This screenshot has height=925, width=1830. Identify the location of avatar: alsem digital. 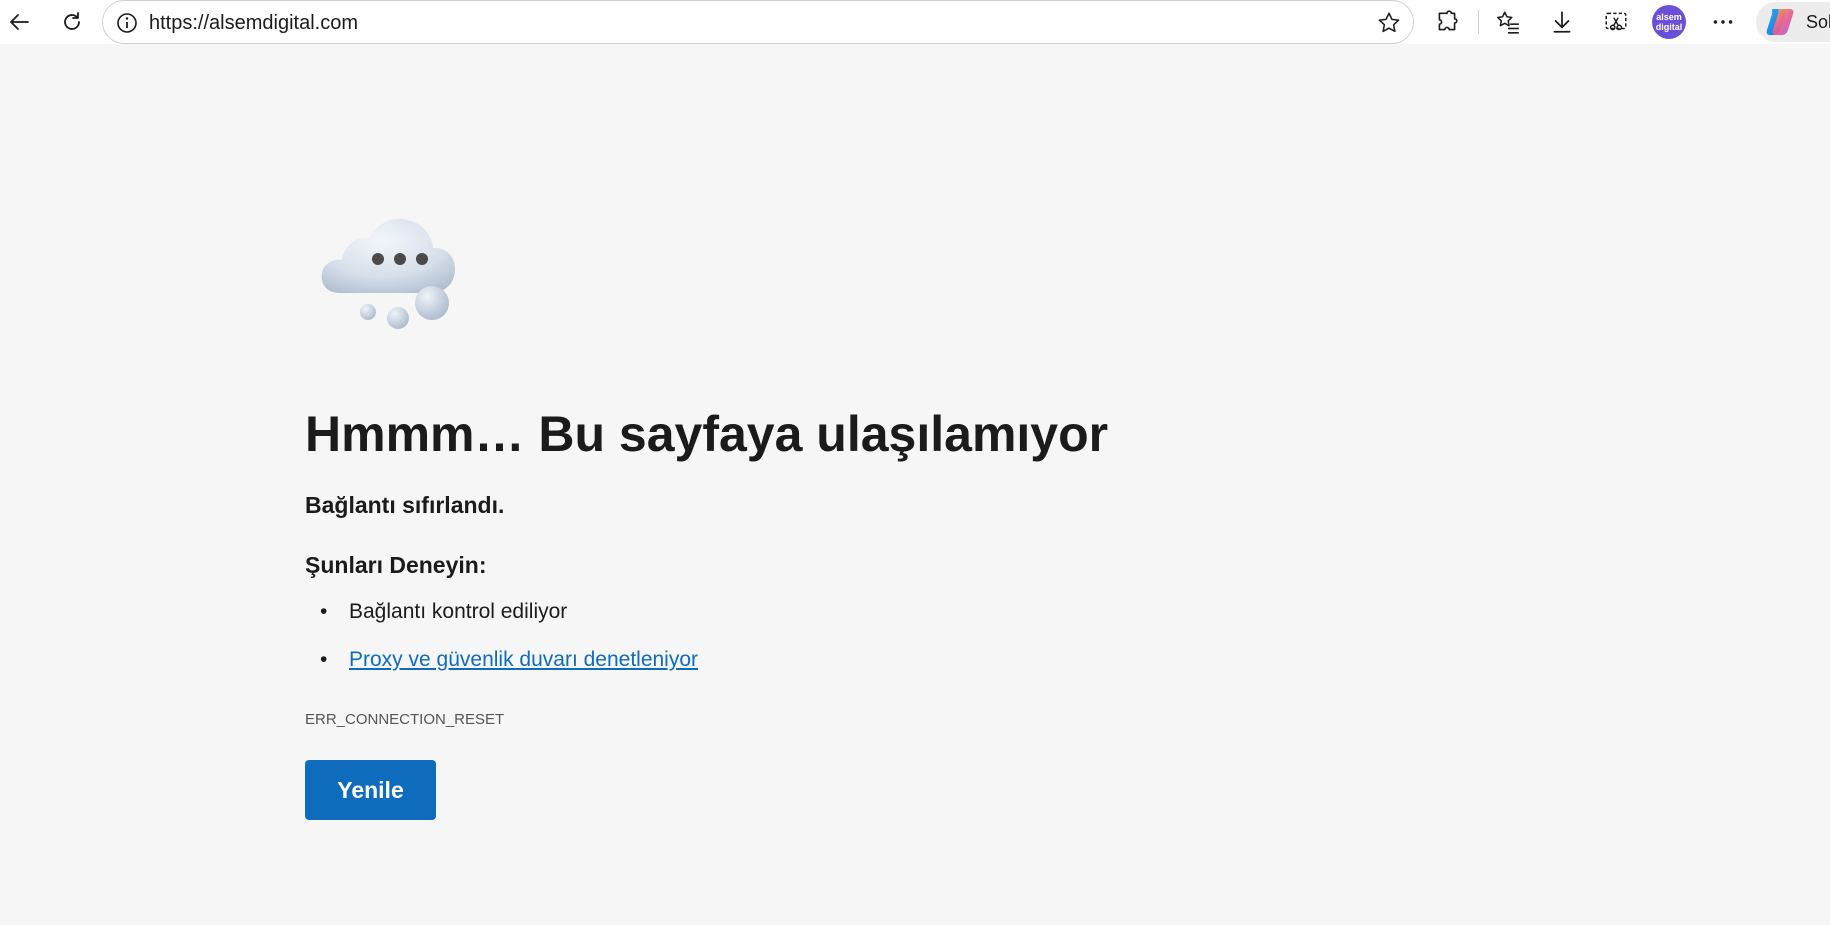
(1669, 22).